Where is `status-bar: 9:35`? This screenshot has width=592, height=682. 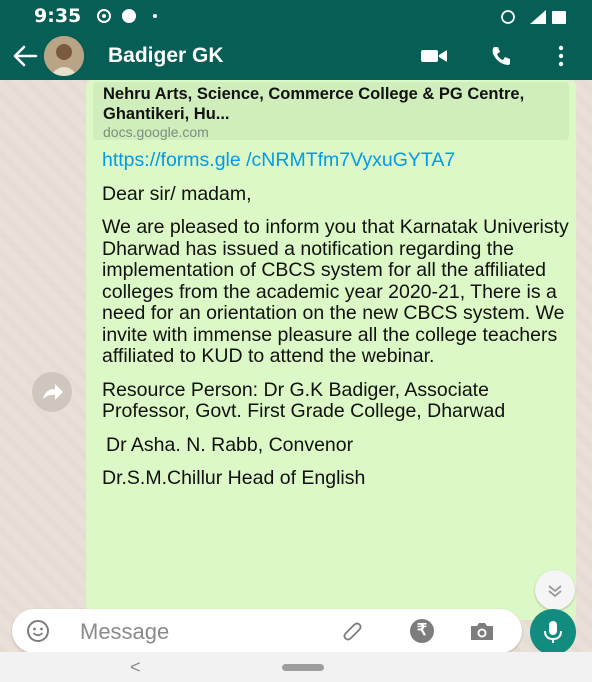 status-bar: 9:35 is located at coordinates (296, 16).